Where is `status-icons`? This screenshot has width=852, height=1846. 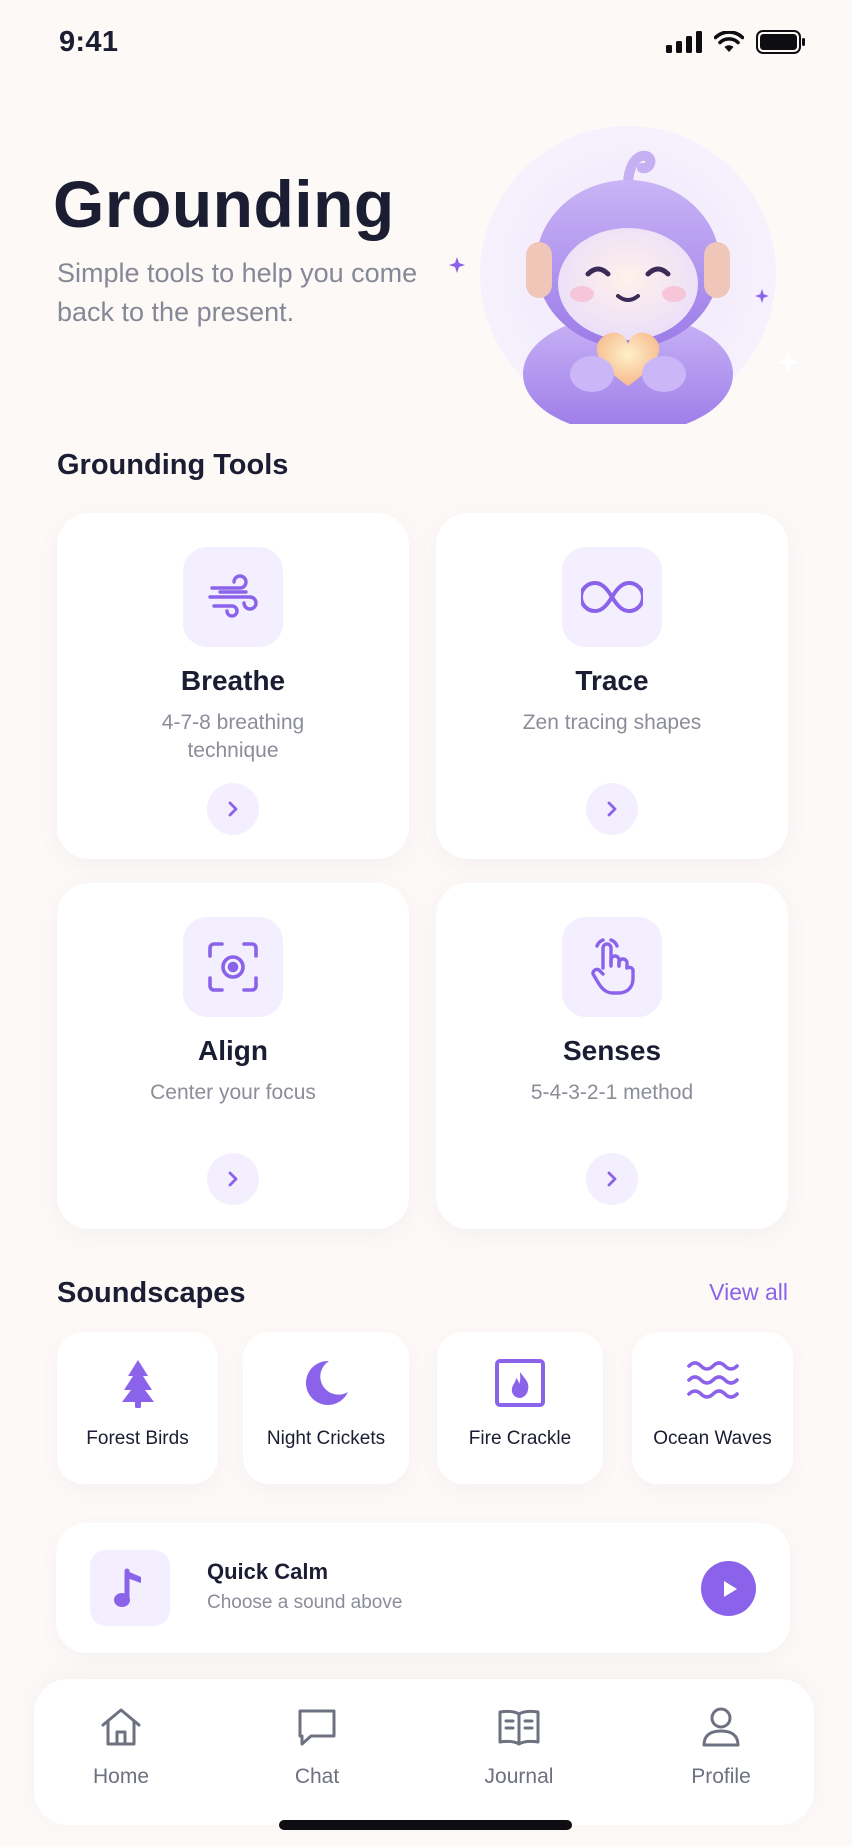 status-icons is located at coordinates (736, 42).